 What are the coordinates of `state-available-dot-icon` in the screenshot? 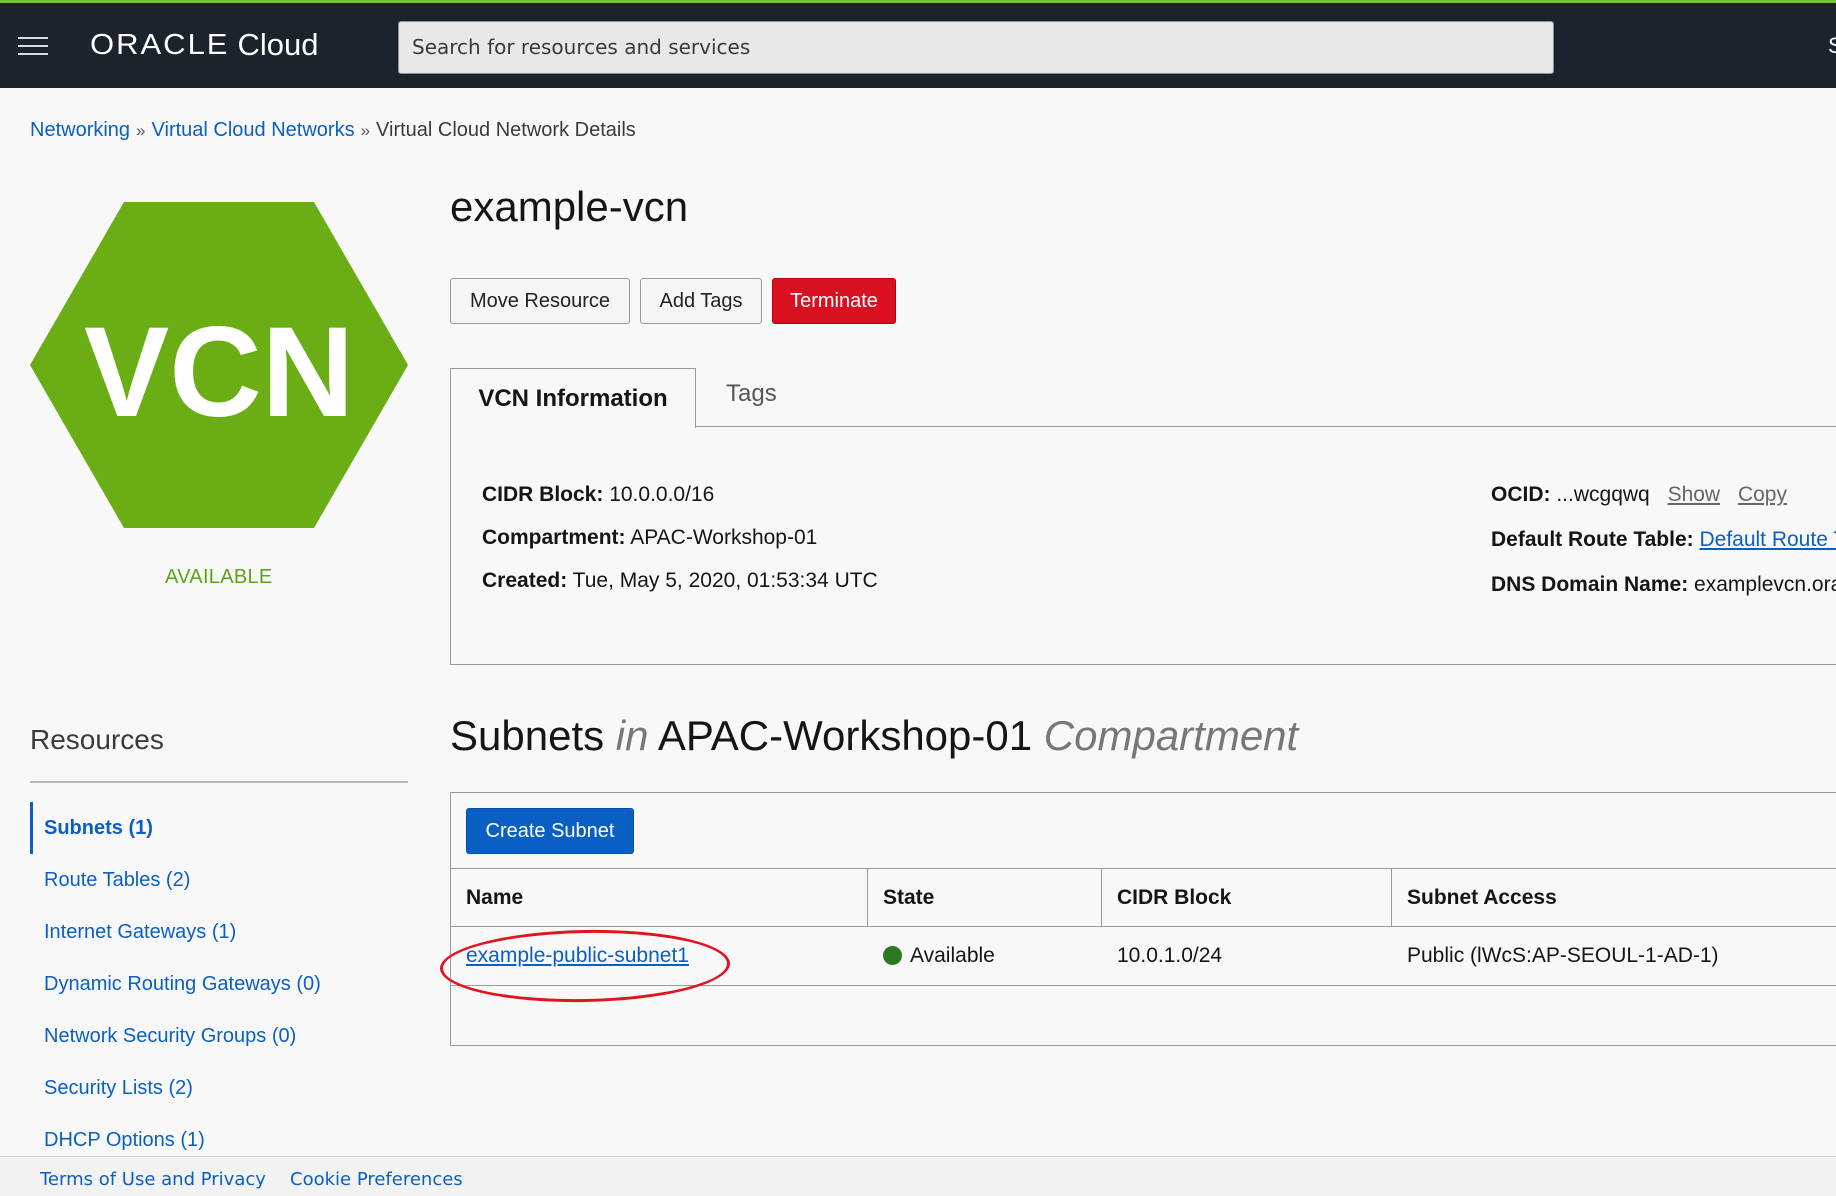 It's located at (892, 955).